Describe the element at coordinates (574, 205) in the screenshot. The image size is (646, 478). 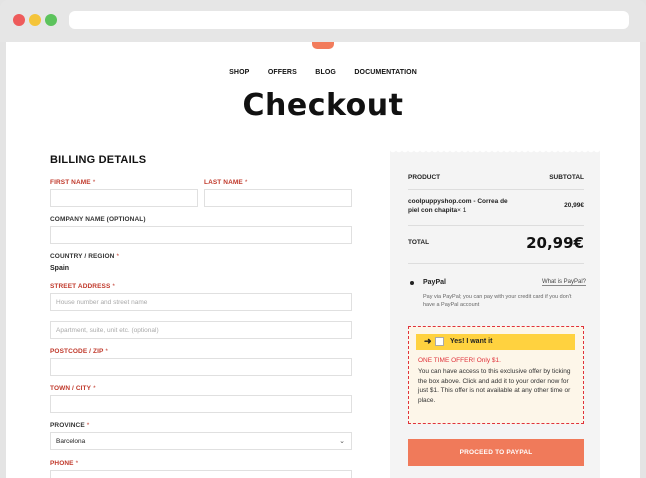
I see `product-price: 20,99€` at that location.